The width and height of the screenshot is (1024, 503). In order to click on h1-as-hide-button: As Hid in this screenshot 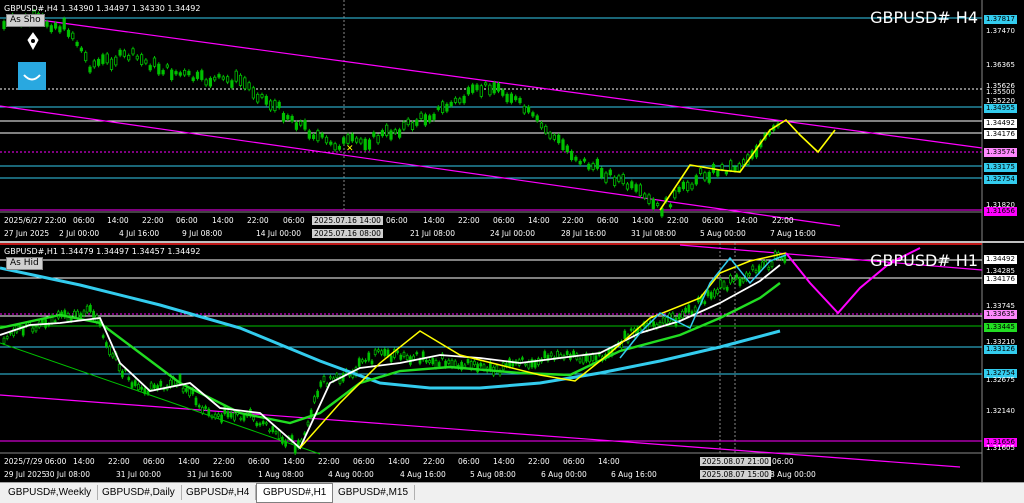, I will do `click(24, 263)`.